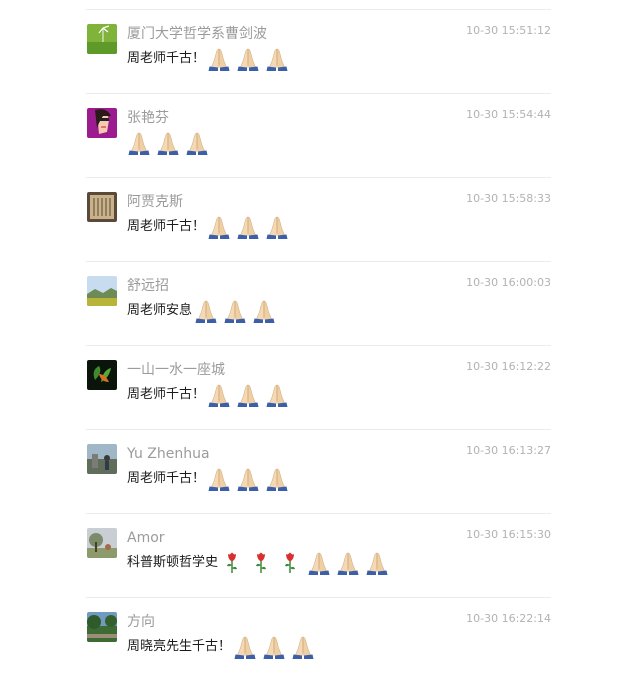 The width and height of the screenshot is (627, 680). Describe the element at coordinates (160, 310) in the screenshot. I see `comment-text: 周老师安息` at that location.